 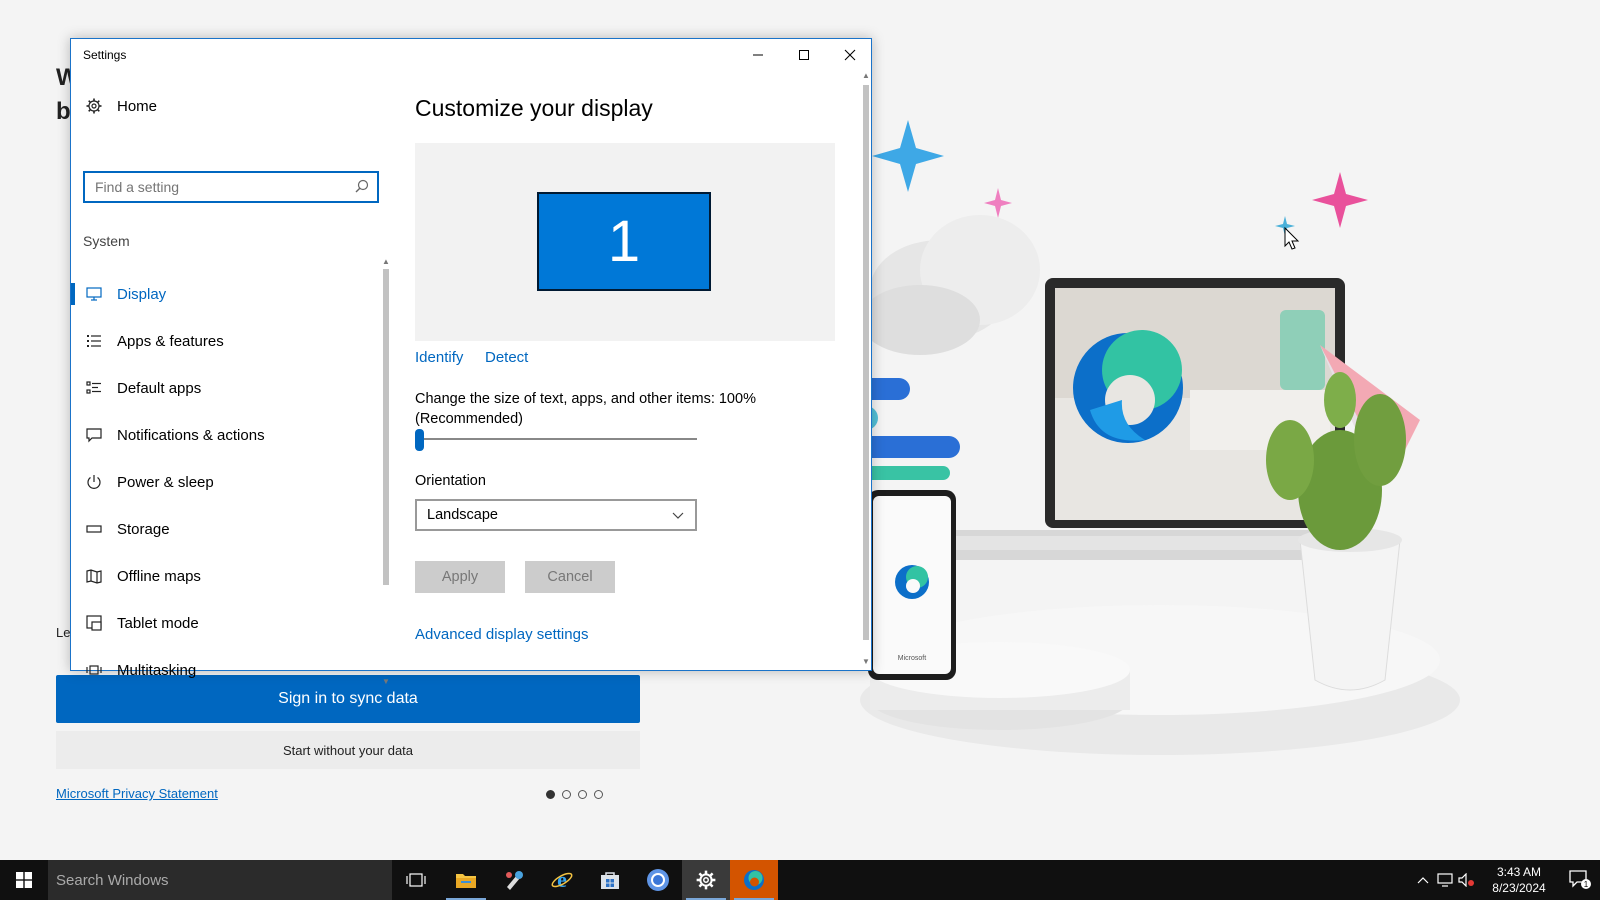 I want to click on slider-track, so click(x=556, y=439).